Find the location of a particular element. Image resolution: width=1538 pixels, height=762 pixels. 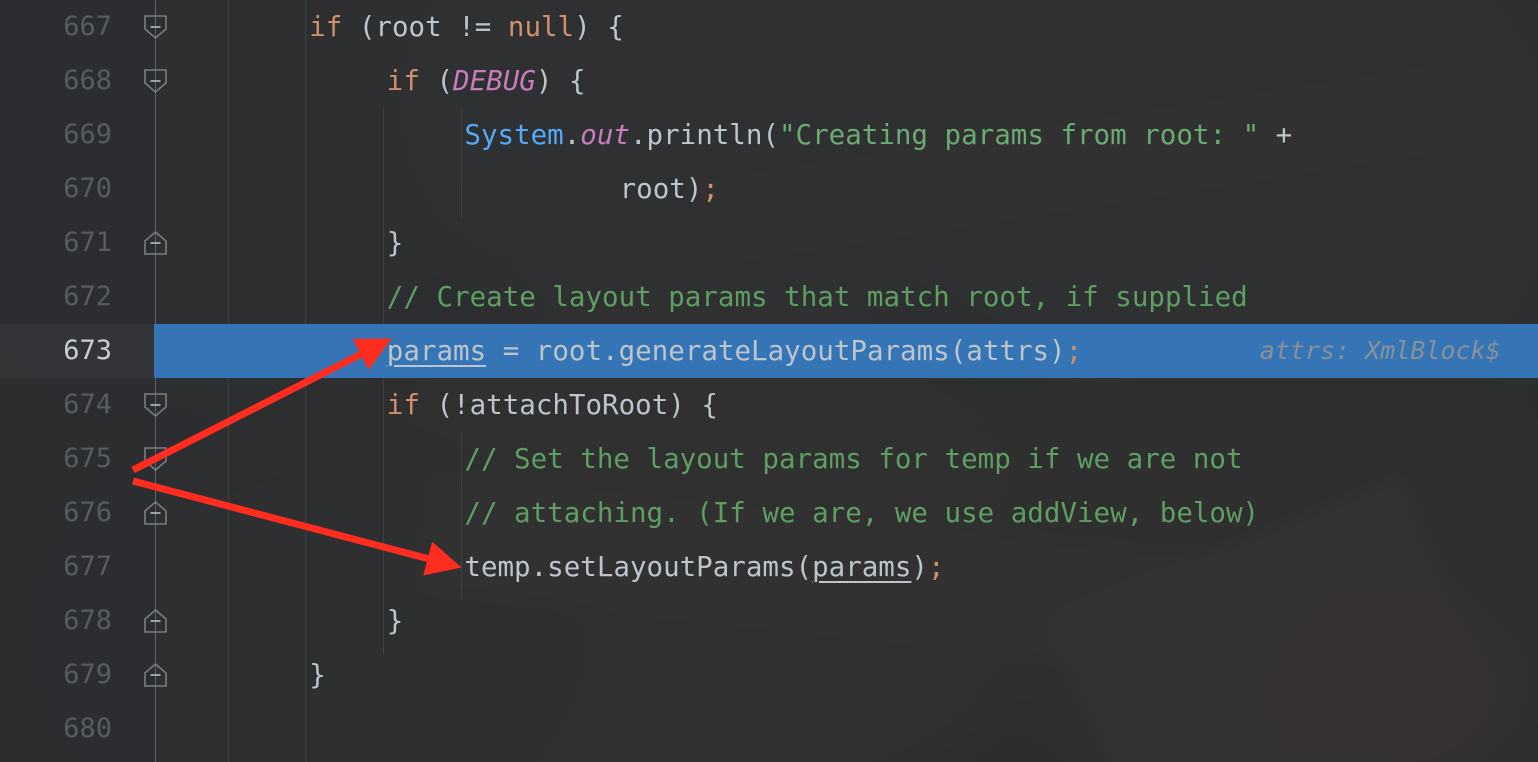

code-line-text: if (!attachToRoot) { is located at coordinates (552, 405).